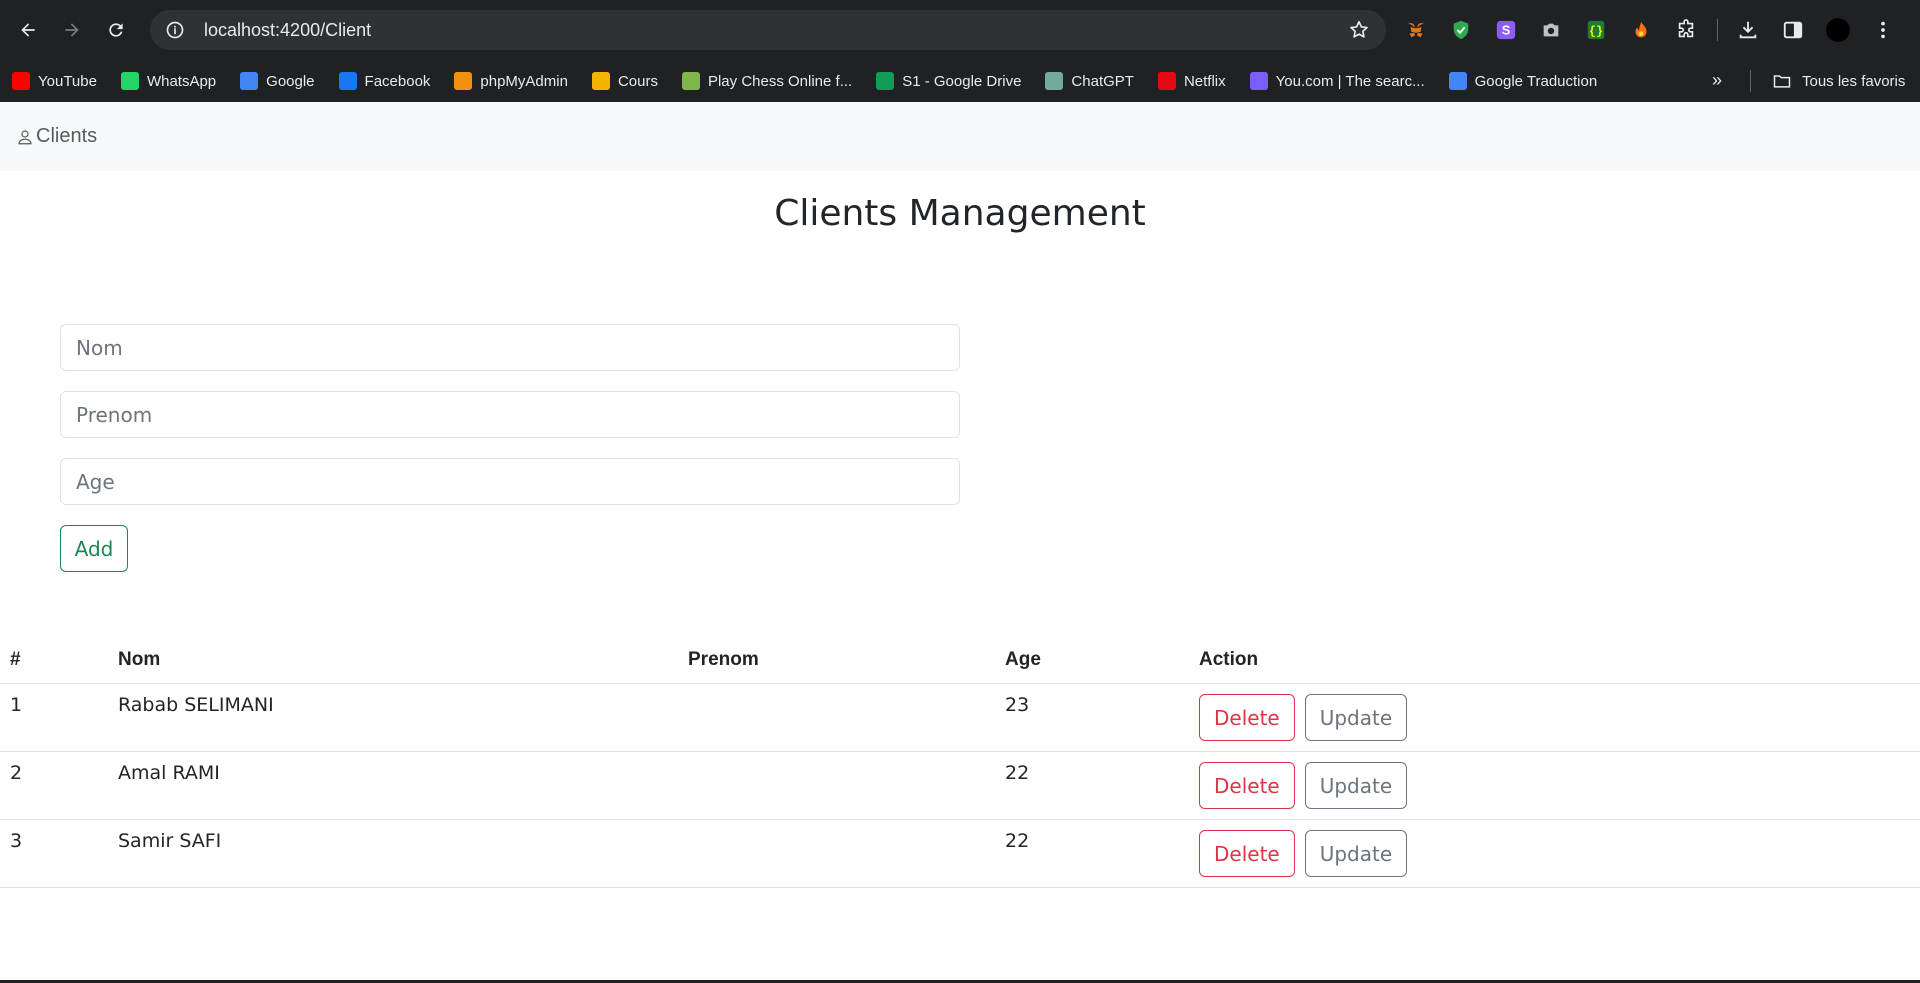 This screenshot has width=1920, height=983. What do you see at coordinates (129, 81) in the screenshot?
I see `whatsapp-icon` at bounding box center [129, 81].